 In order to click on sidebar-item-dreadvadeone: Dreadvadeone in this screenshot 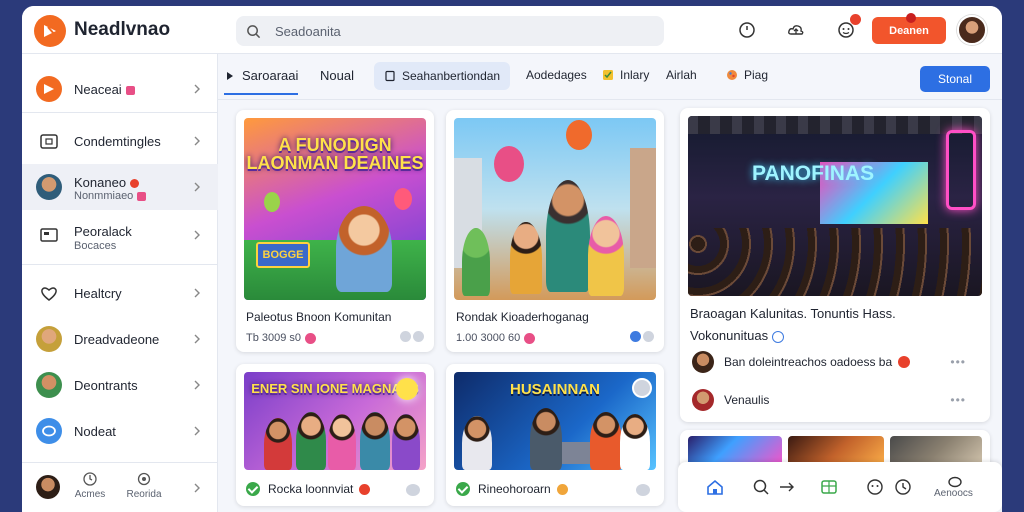, I will do `click(120, 339)`.